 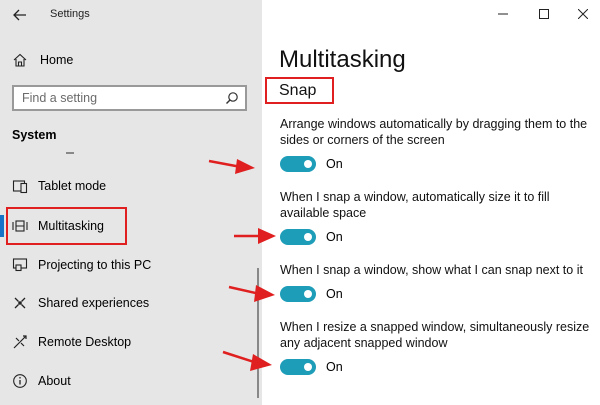 I want to click on snap-assist-toggle, so click(x=298, y=294).